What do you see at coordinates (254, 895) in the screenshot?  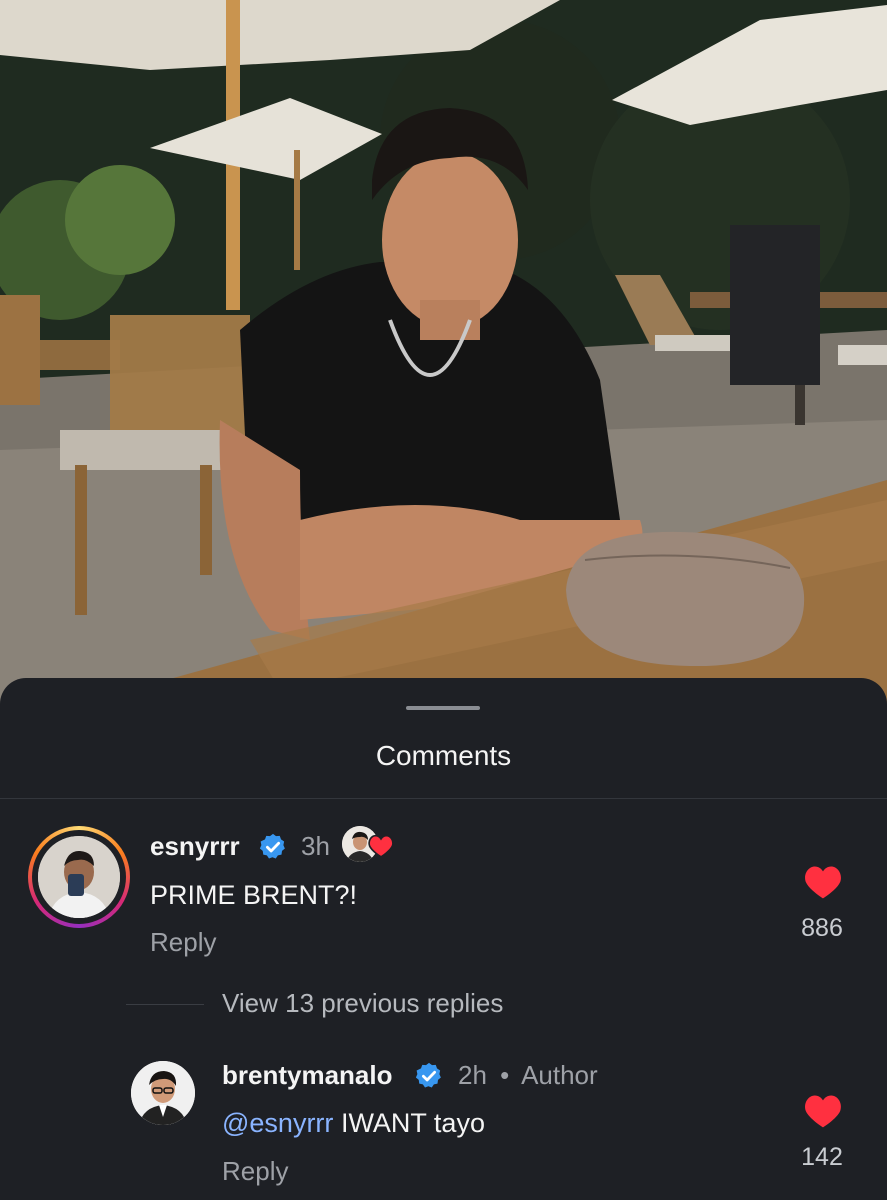 I see `comment-text: PRIME BRENT?!` at bounding box center [254, 895].